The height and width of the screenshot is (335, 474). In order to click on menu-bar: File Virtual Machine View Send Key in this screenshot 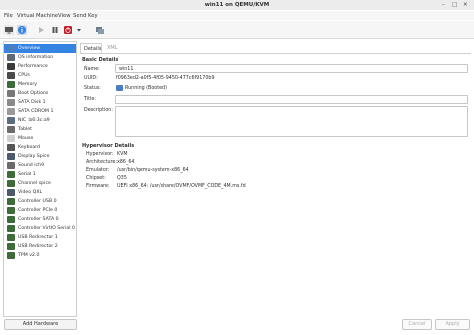, I will do `click(237, 15)`.